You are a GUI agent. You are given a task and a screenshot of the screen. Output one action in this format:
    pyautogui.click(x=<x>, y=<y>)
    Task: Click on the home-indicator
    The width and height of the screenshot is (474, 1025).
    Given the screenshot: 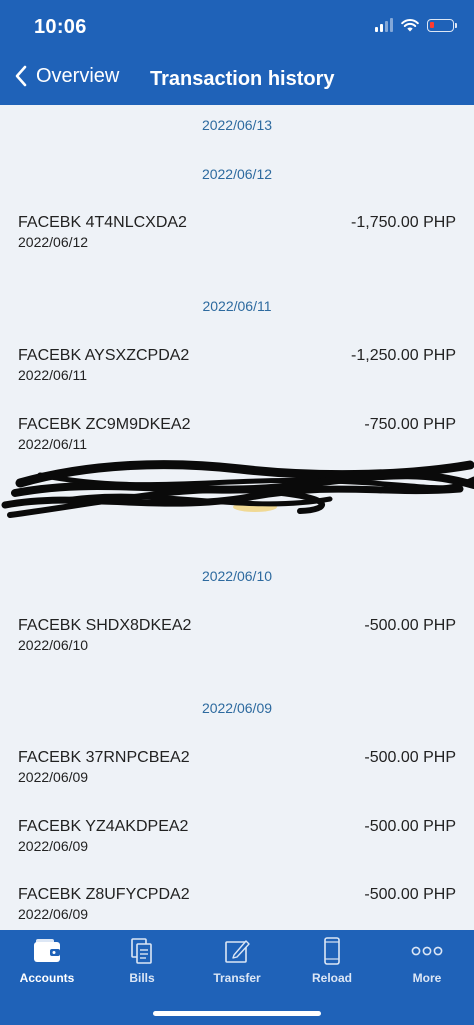 What is the action you would take?
    pyautogui.click(x=237, y=1013)
    